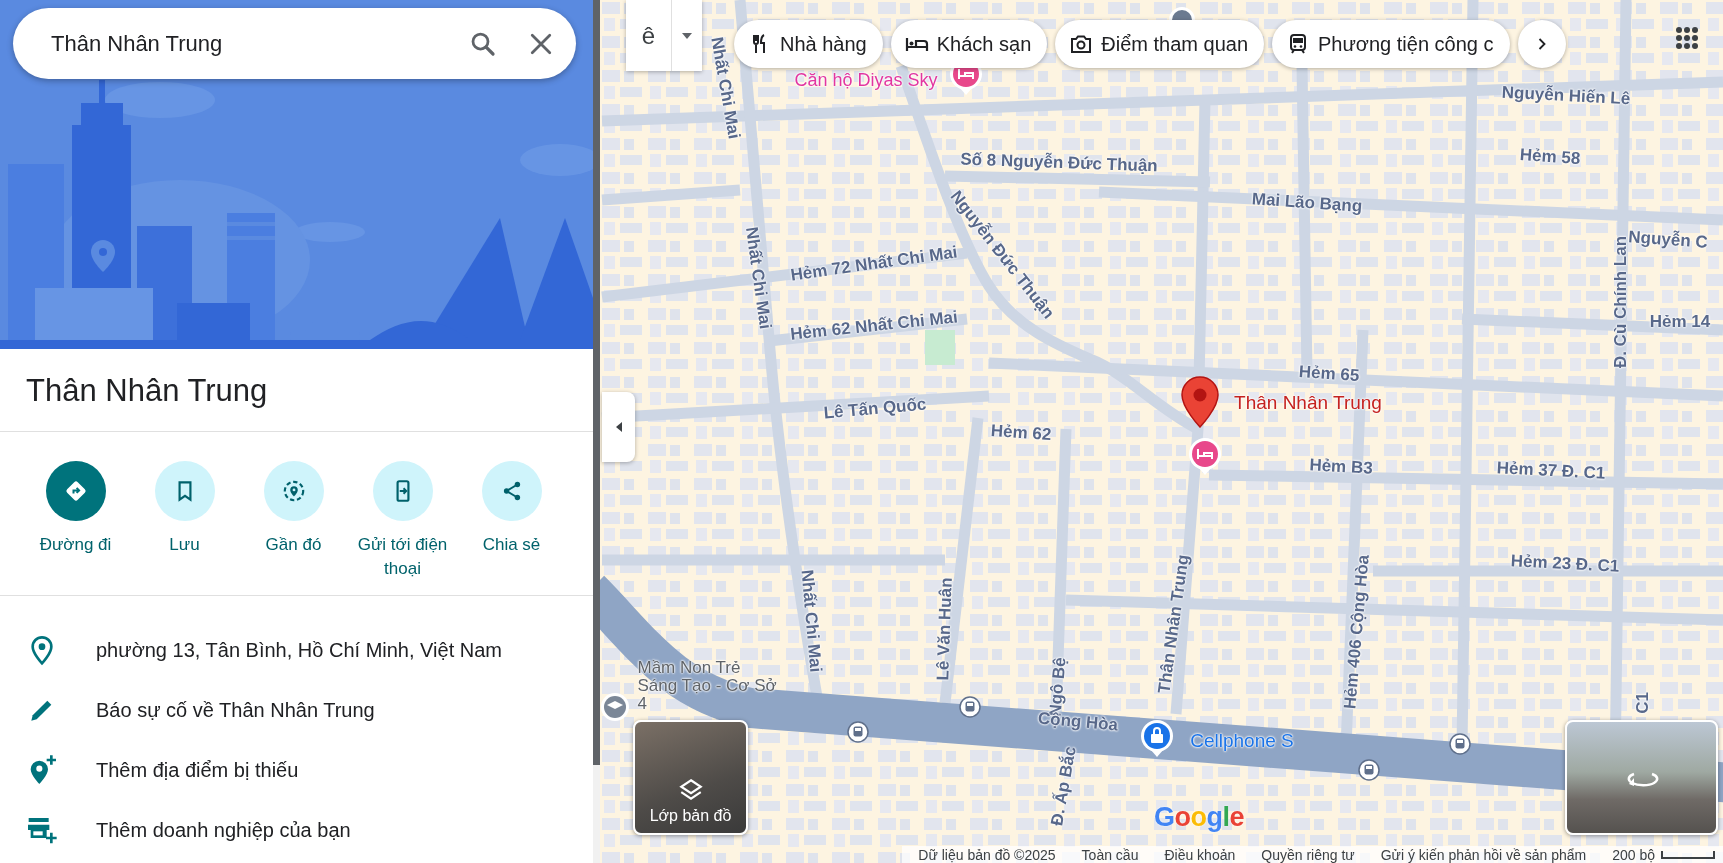  Describe the element at coordinates (75, 521) in the screenshot. I see `action-button: Đường đi` at that location.